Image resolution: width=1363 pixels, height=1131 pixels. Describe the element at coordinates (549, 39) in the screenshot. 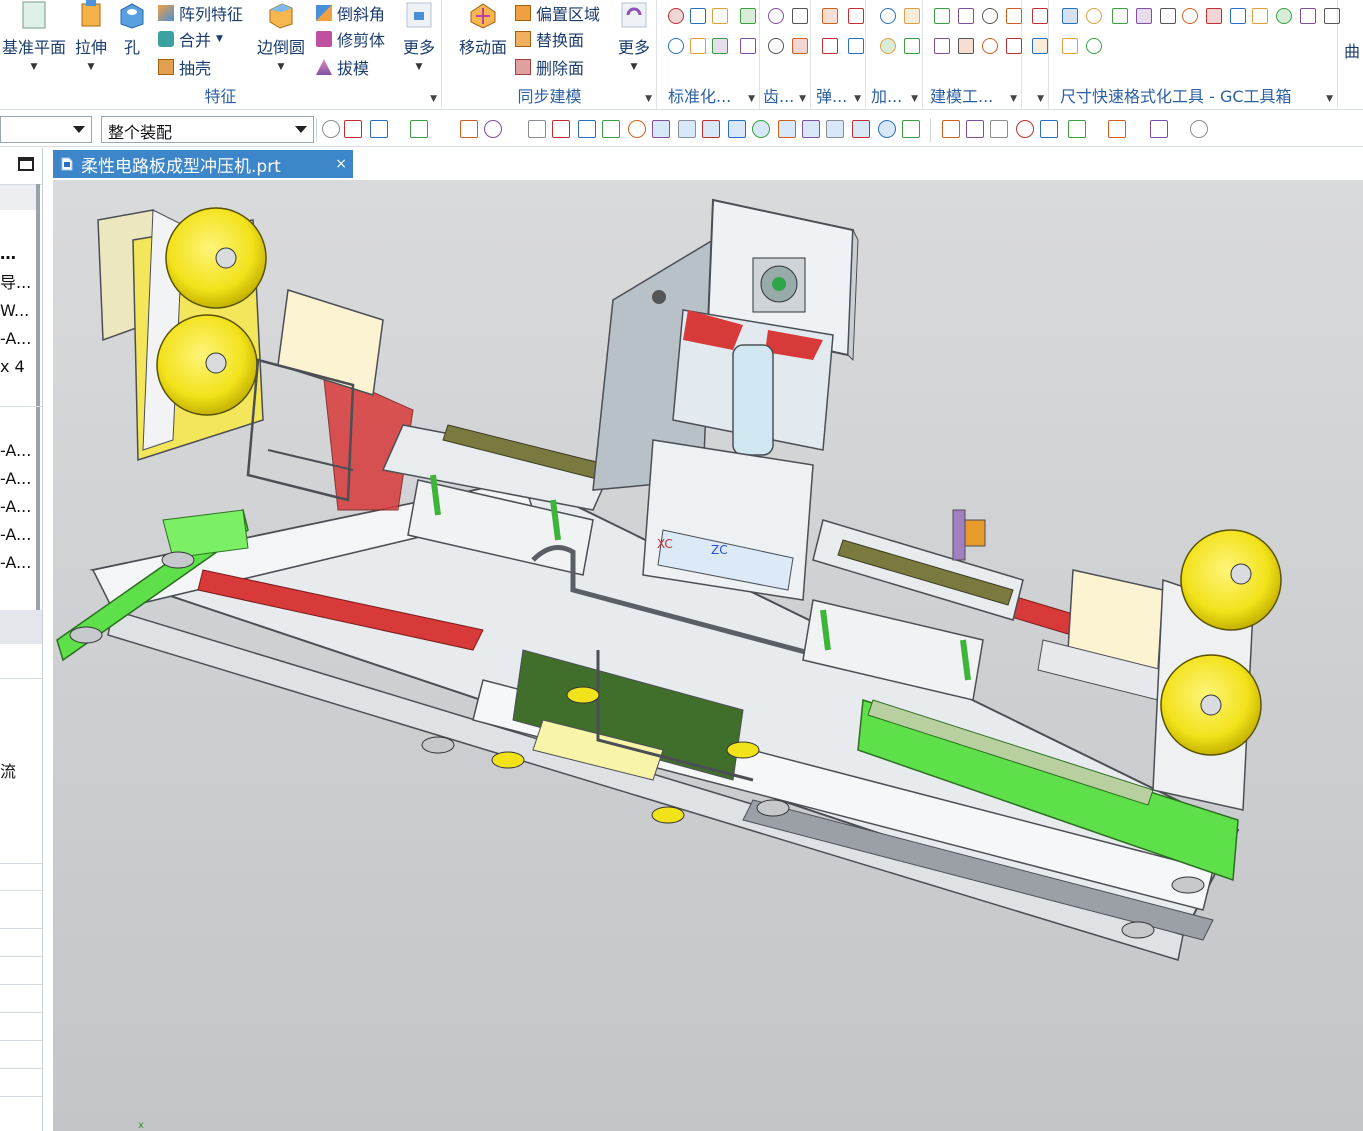

I see `replace-face-button: 替换面` at that location.